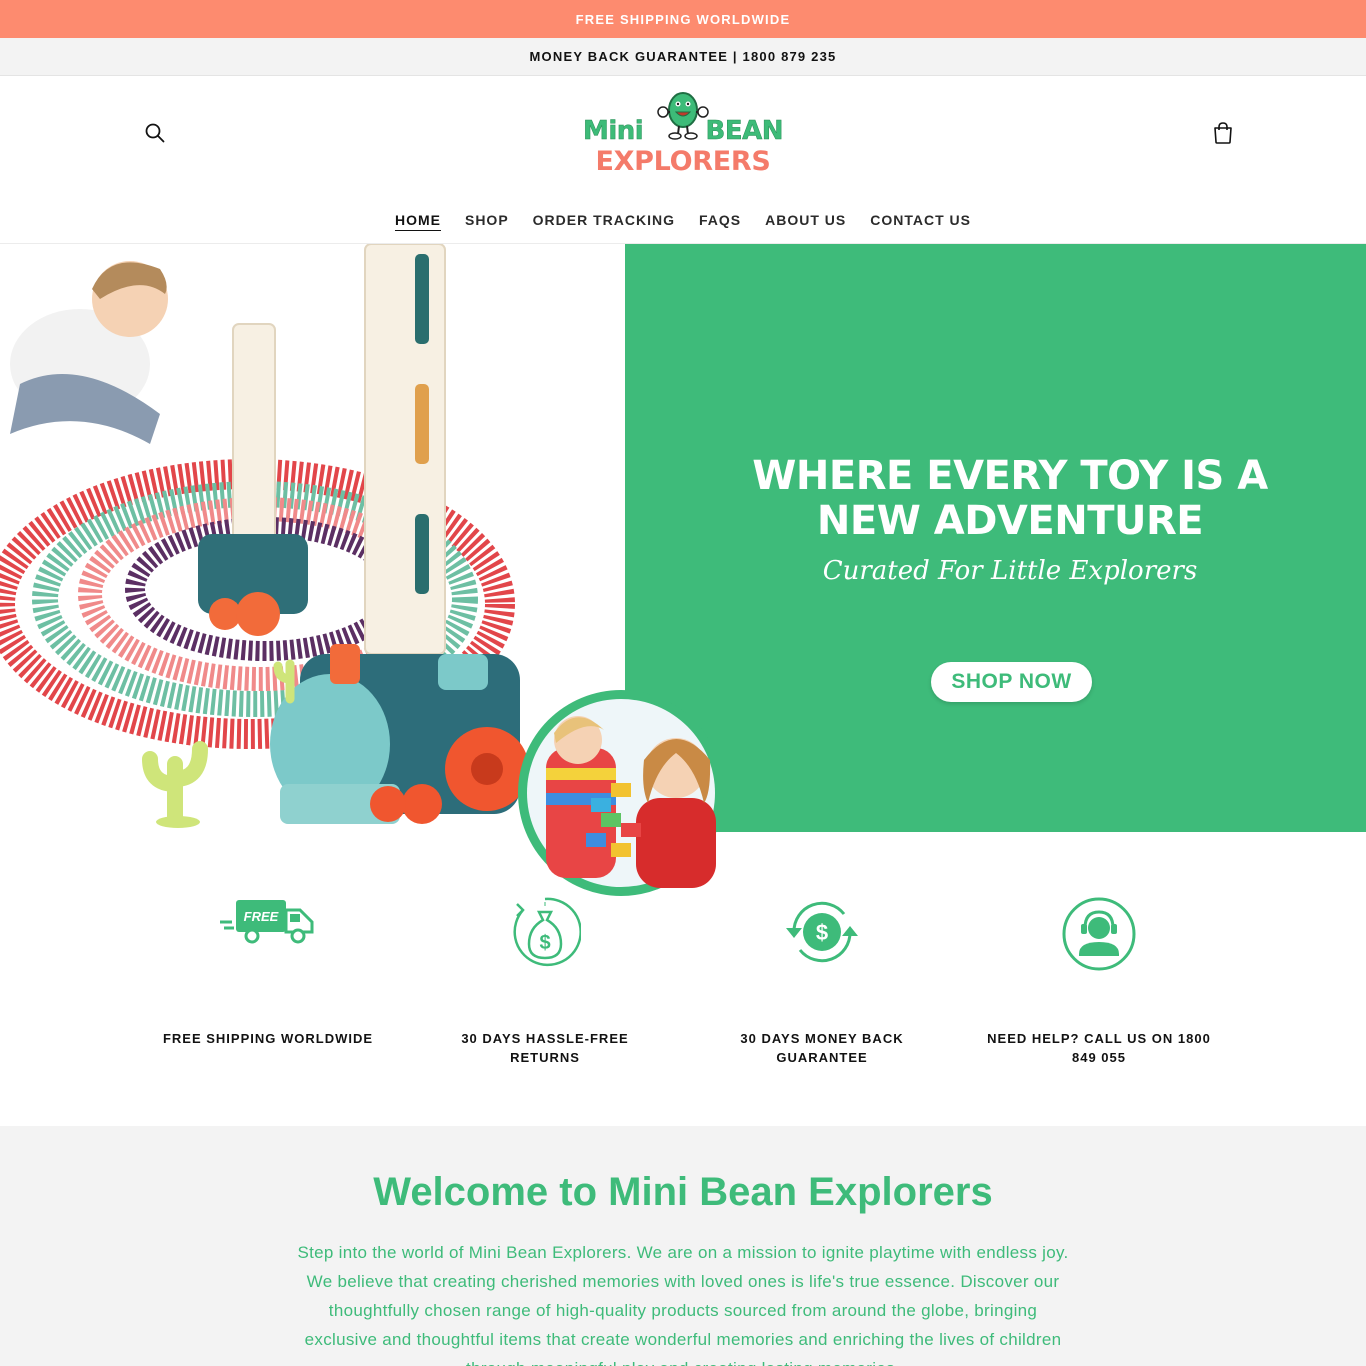 The width and height of the screenshot is (1366, 1366). What do you see at coordinates (1010, 498) in the screenshot?
I see `hero-title: WHERE EVERY TOY IS A NEW ADVENTURE` at bounding box center [1010, 498].